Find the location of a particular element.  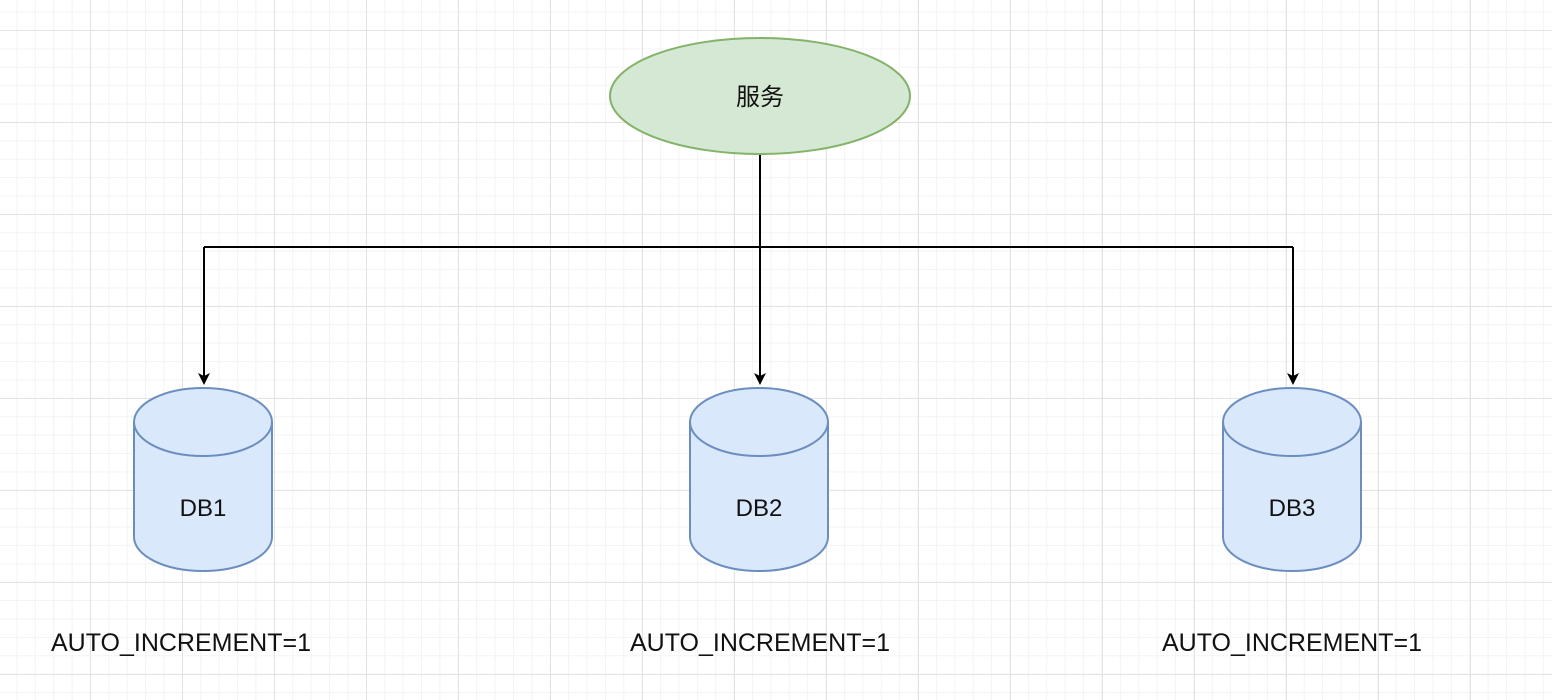

db1-cylinder-top is located at coordinates (203, 422).